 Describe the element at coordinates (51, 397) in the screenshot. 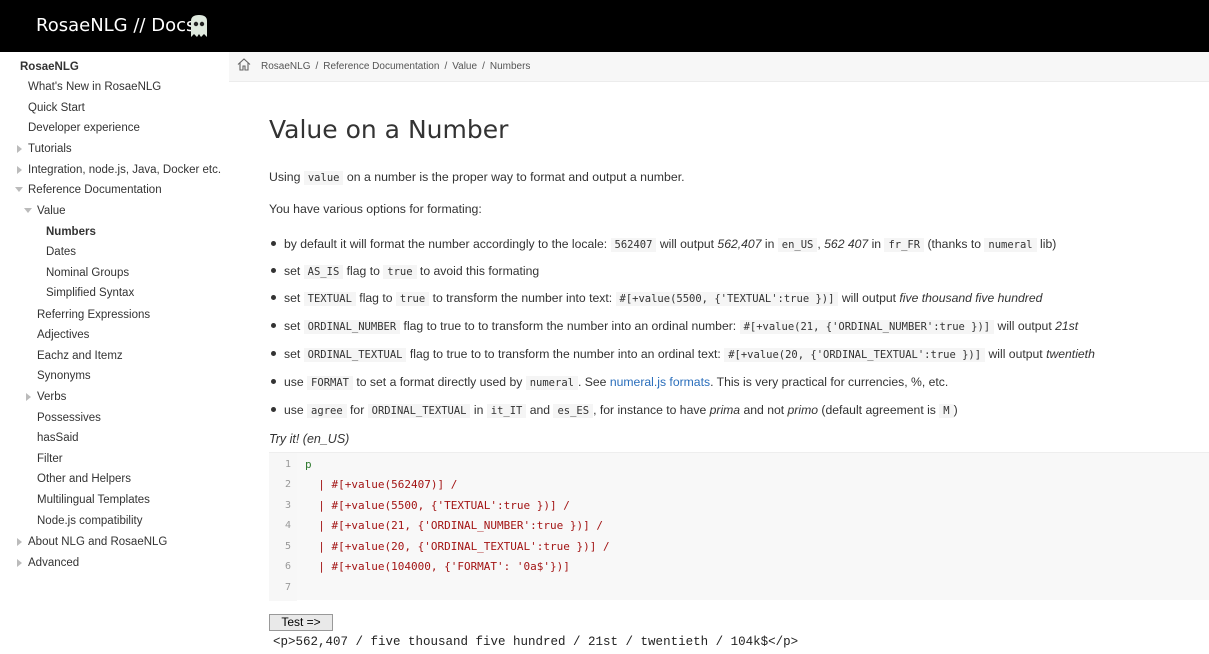

I see `sidebar-item-verbs: Verbs` at that location.